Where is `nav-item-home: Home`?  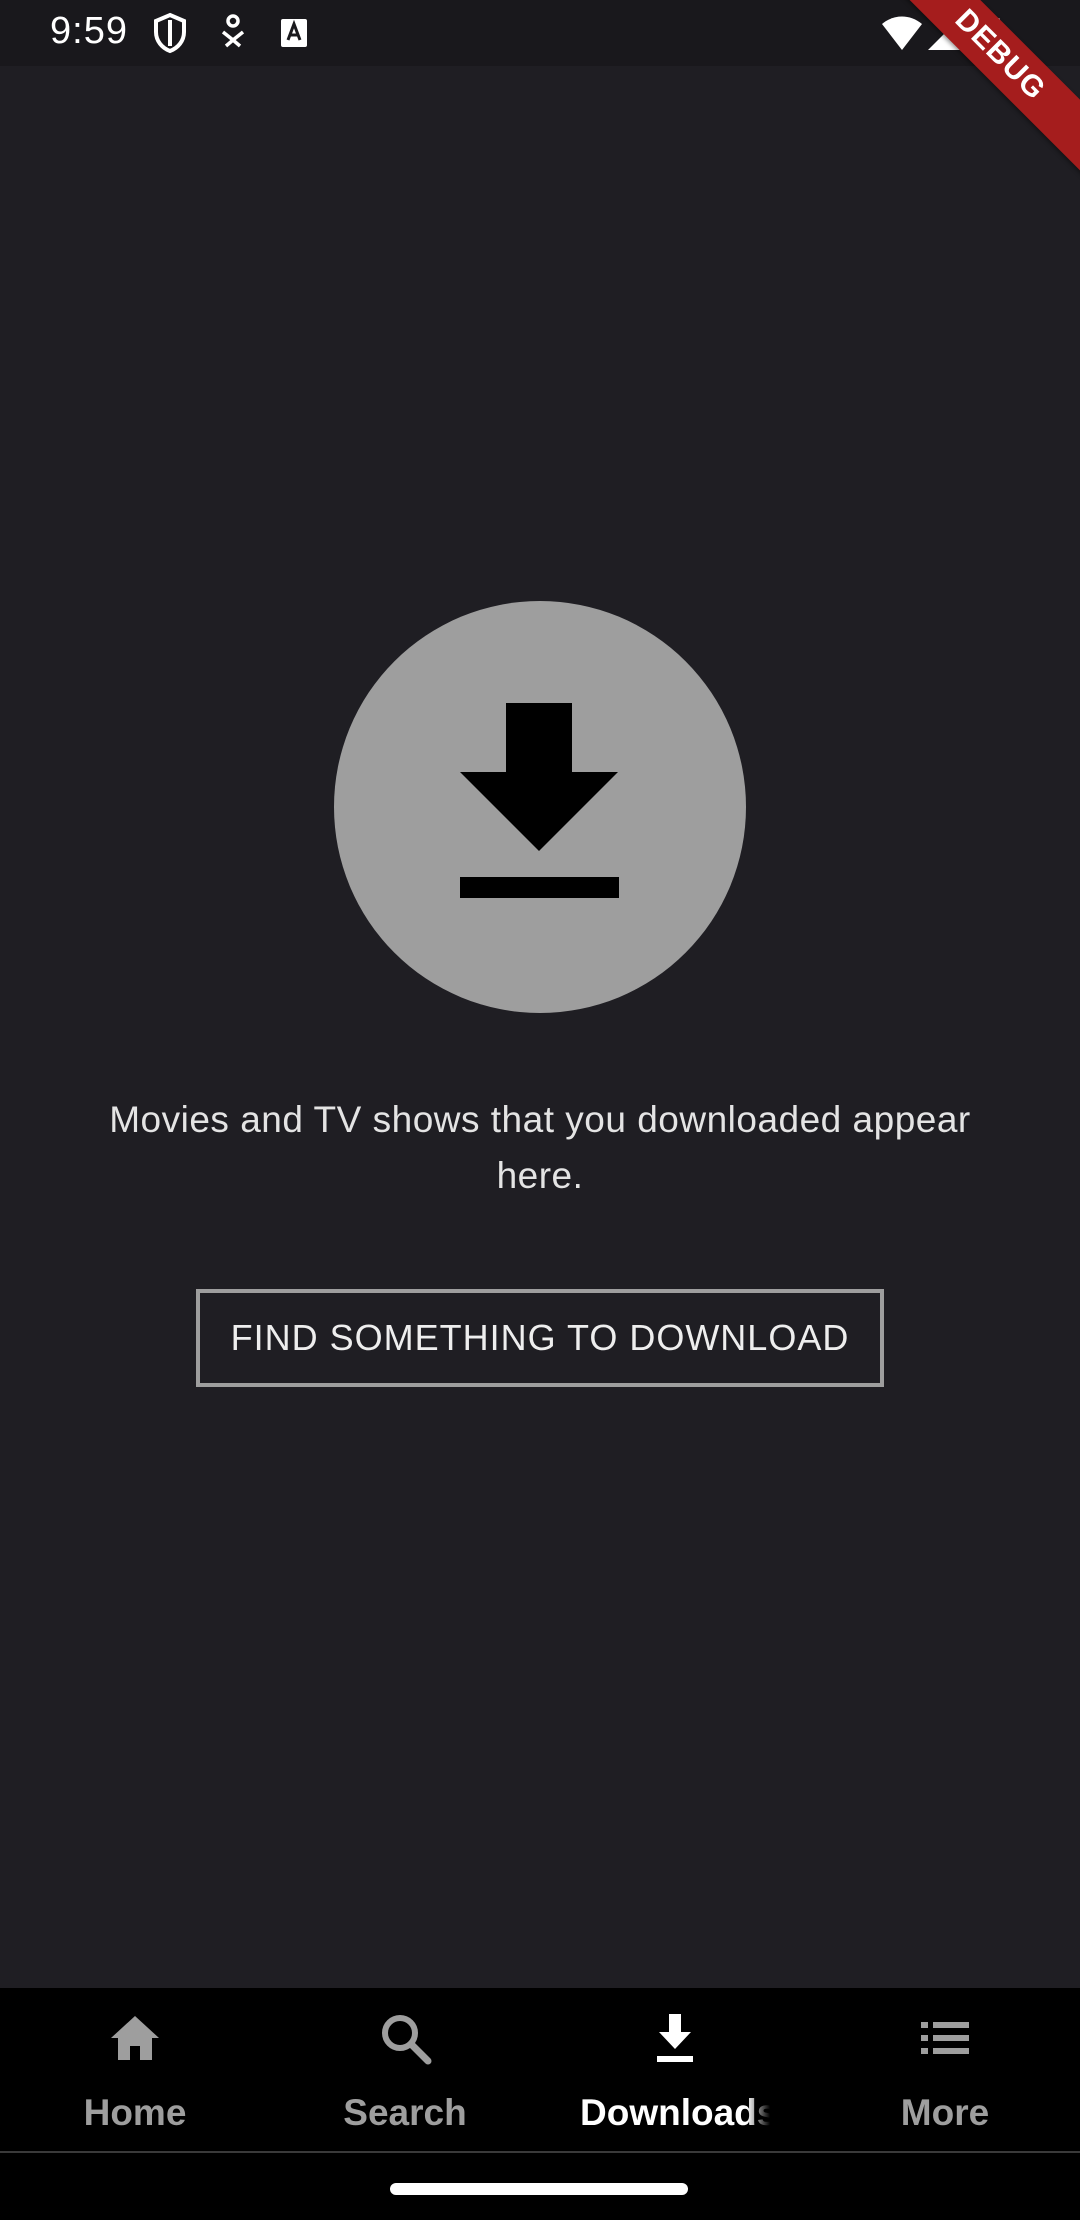
nav-item-home: Home is located at coordinates (135, 2069).